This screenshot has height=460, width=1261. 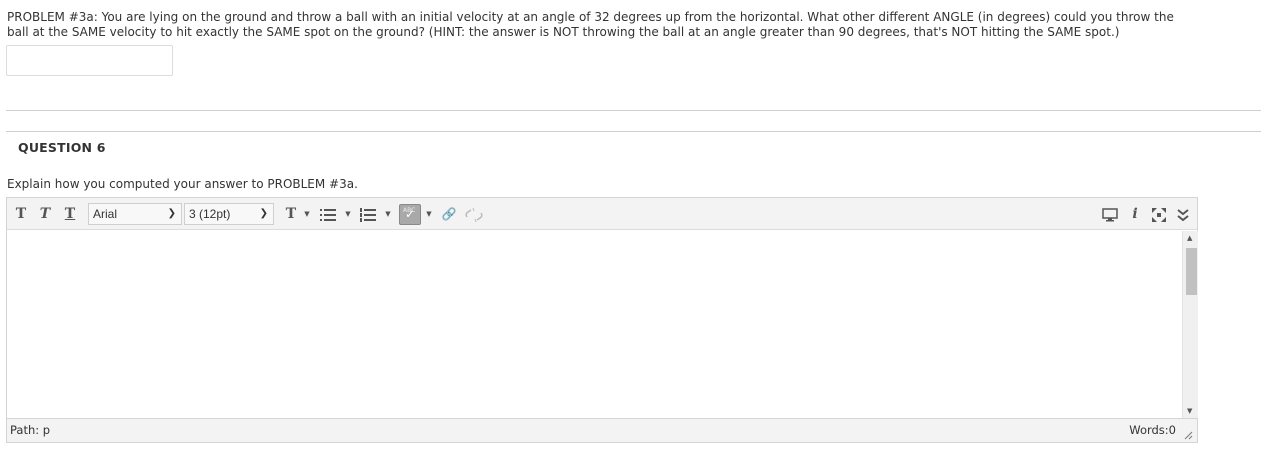 I want to click on word-count: Words:0, so click(x=1152, y=430).